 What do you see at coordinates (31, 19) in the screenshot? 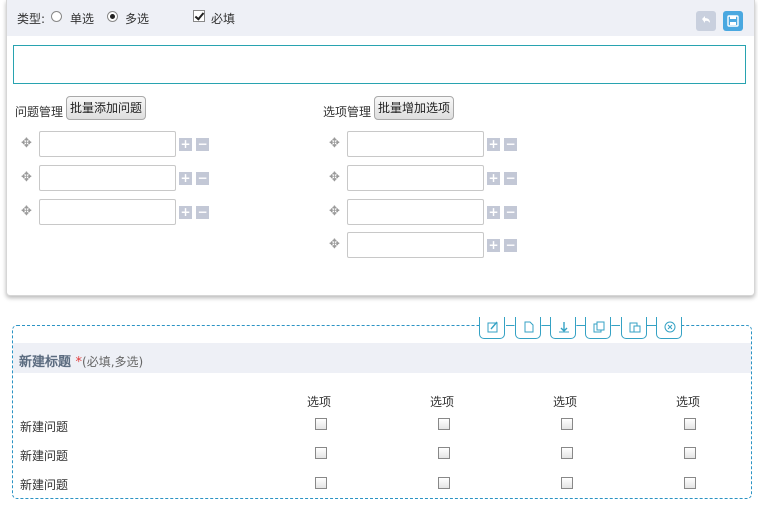
I see `type-label: 类型:` at bounding box center [31, 19].